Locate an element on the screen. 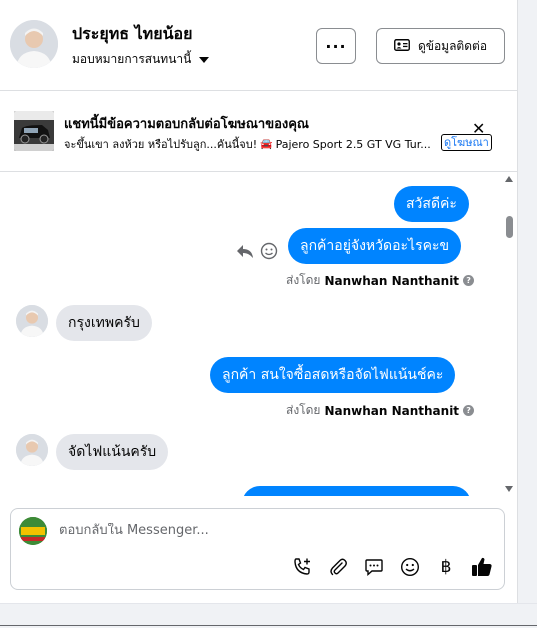  chat-bubble-icon is located at coordinates (374, 567).